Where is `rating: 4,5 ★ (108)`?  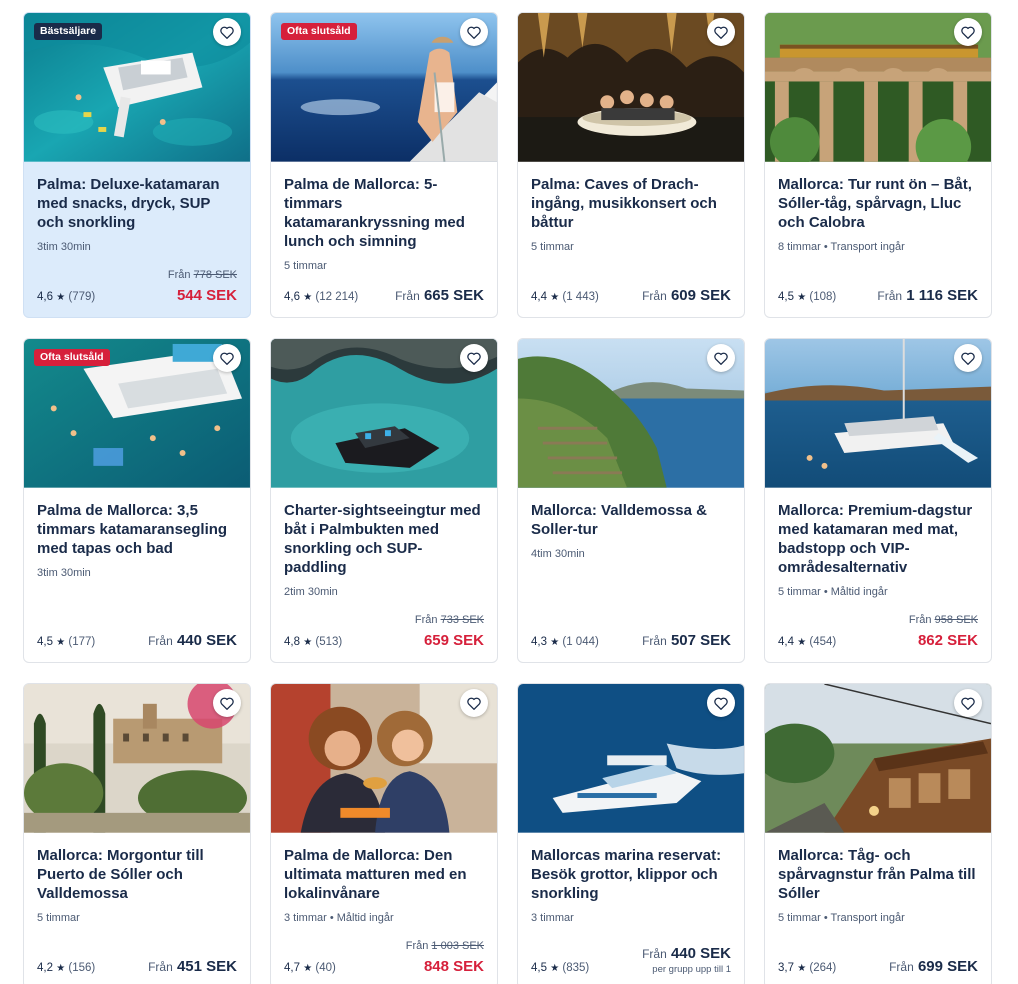
rating: 4,5 ★ (108) is located at coordinates (807, 297).